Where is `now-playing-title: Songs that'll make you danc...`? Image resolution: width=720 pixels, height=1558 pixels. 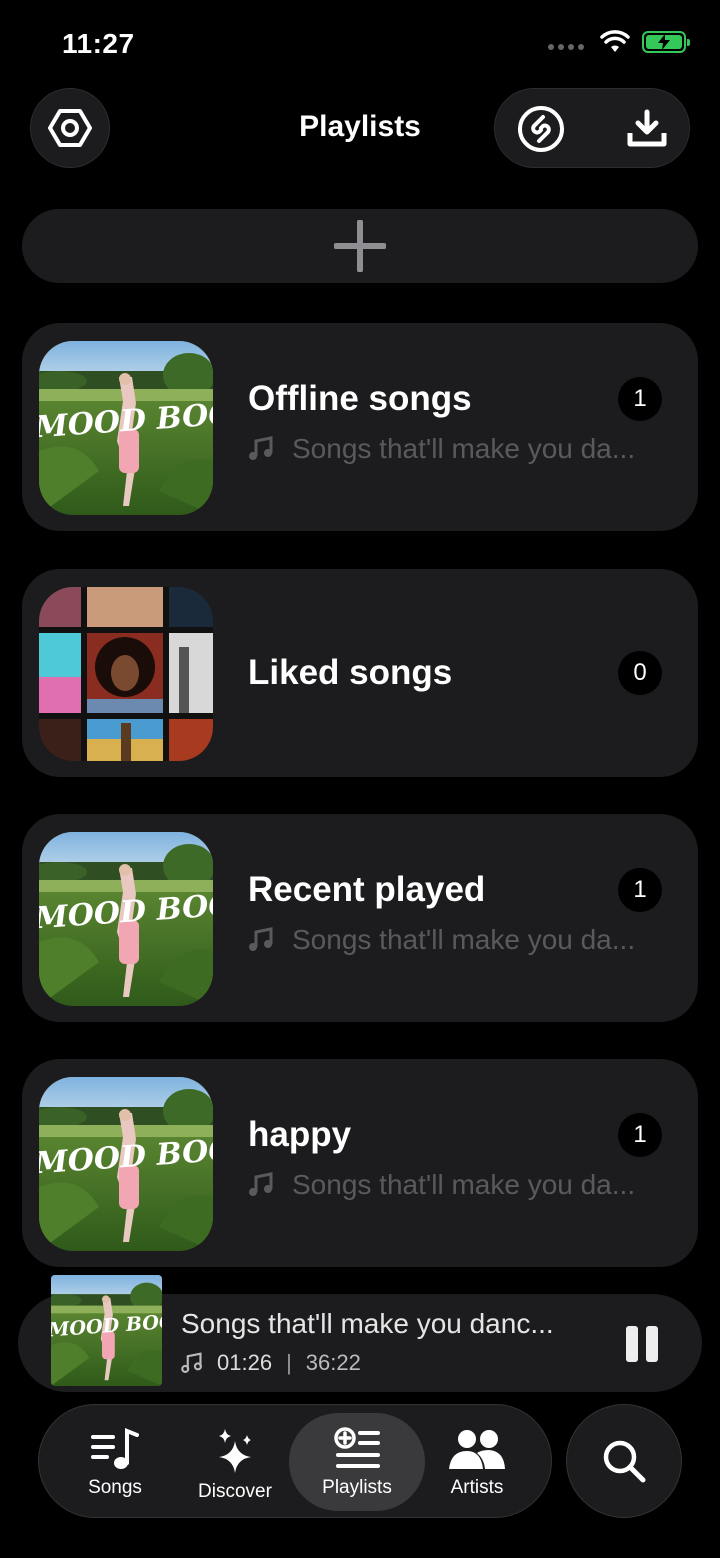
now-playing-title: Songs that'll make you danc... is located at coordinates (367, 1323).